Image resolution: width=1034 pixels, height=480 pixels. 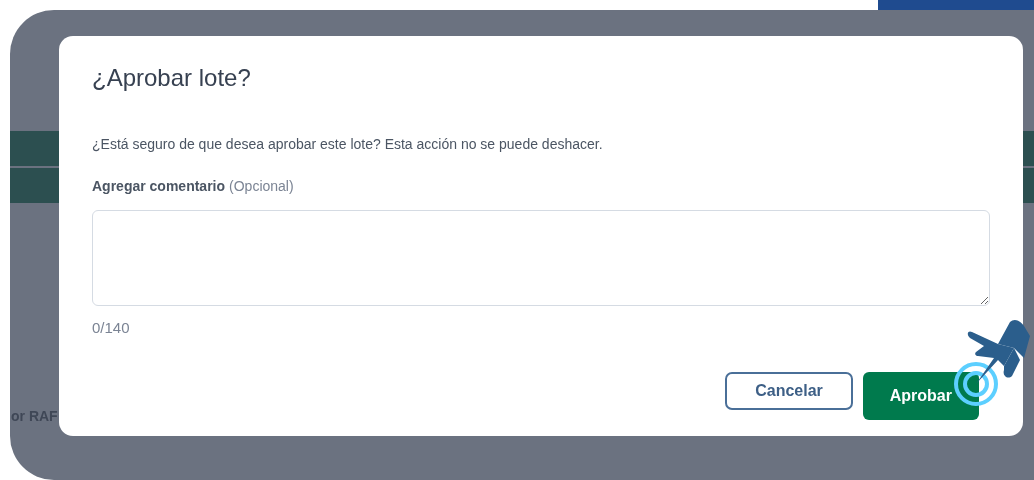 I want to click on cancel-button: Cancelar, so click(x=789, y=391).